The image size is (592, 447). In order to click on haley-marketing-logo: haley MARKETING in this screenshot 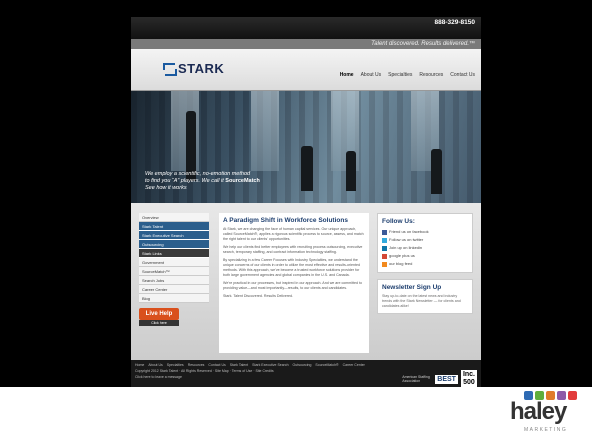, I will do `click(546, 415)`.